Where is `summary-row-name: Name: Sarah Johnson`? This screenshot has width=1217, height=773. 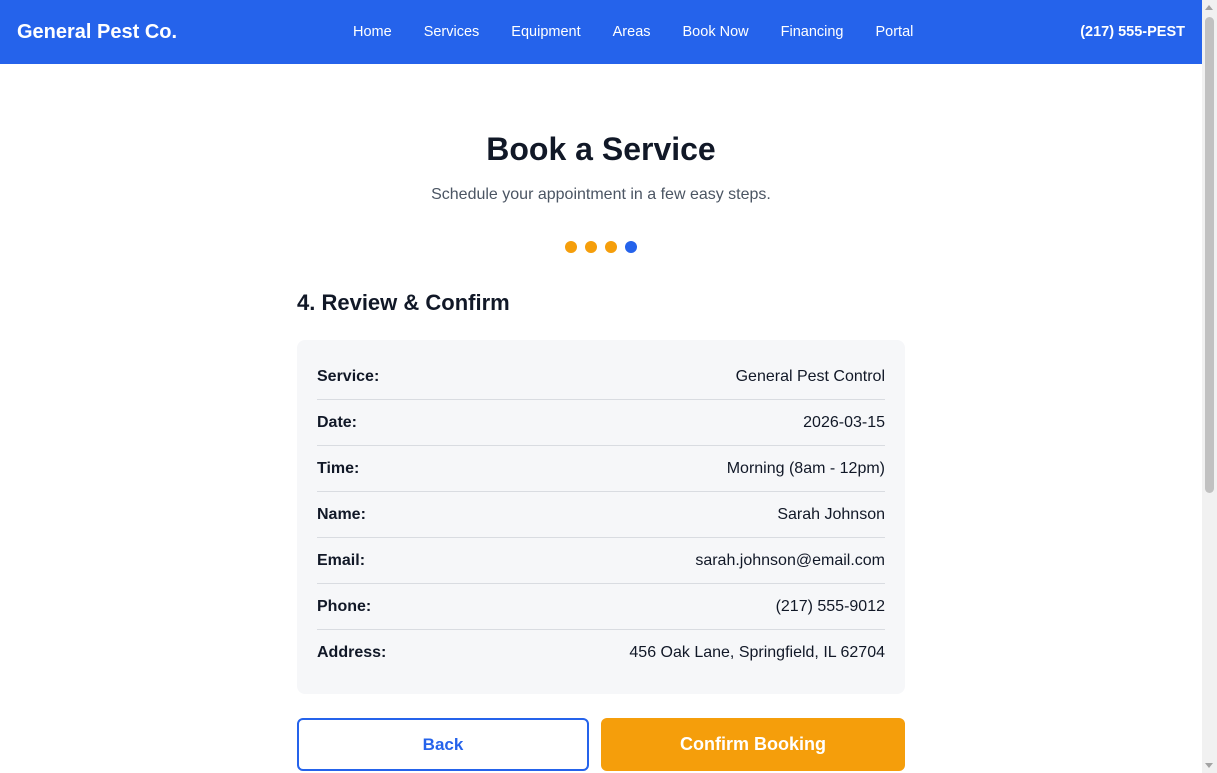
summary-row-name: Name: Sarah Johnson is located at coordinates (601, 515).